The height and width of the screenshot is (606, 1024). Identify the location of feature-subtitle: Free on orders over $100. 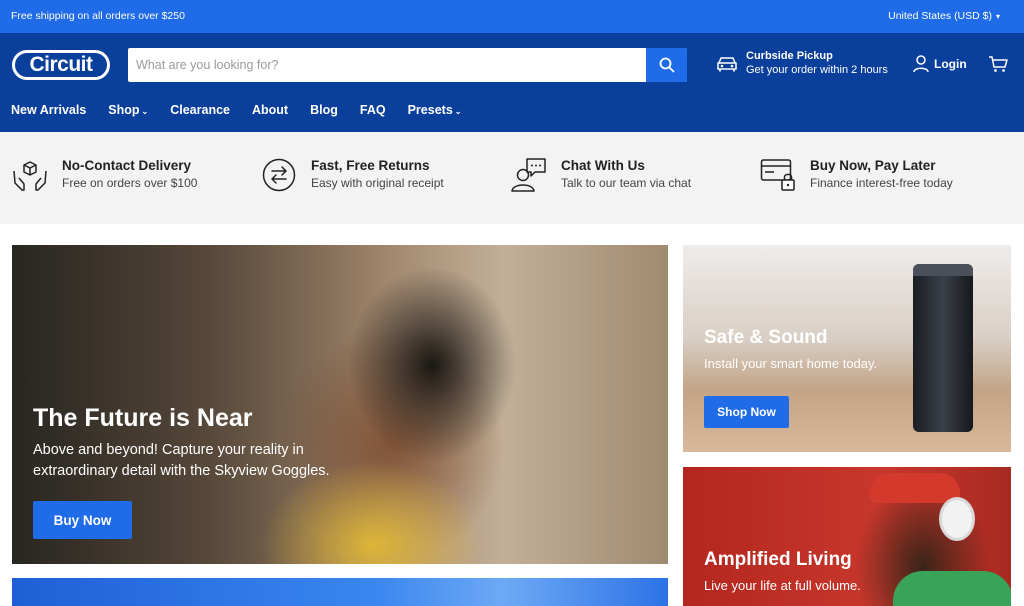
(130, 183).